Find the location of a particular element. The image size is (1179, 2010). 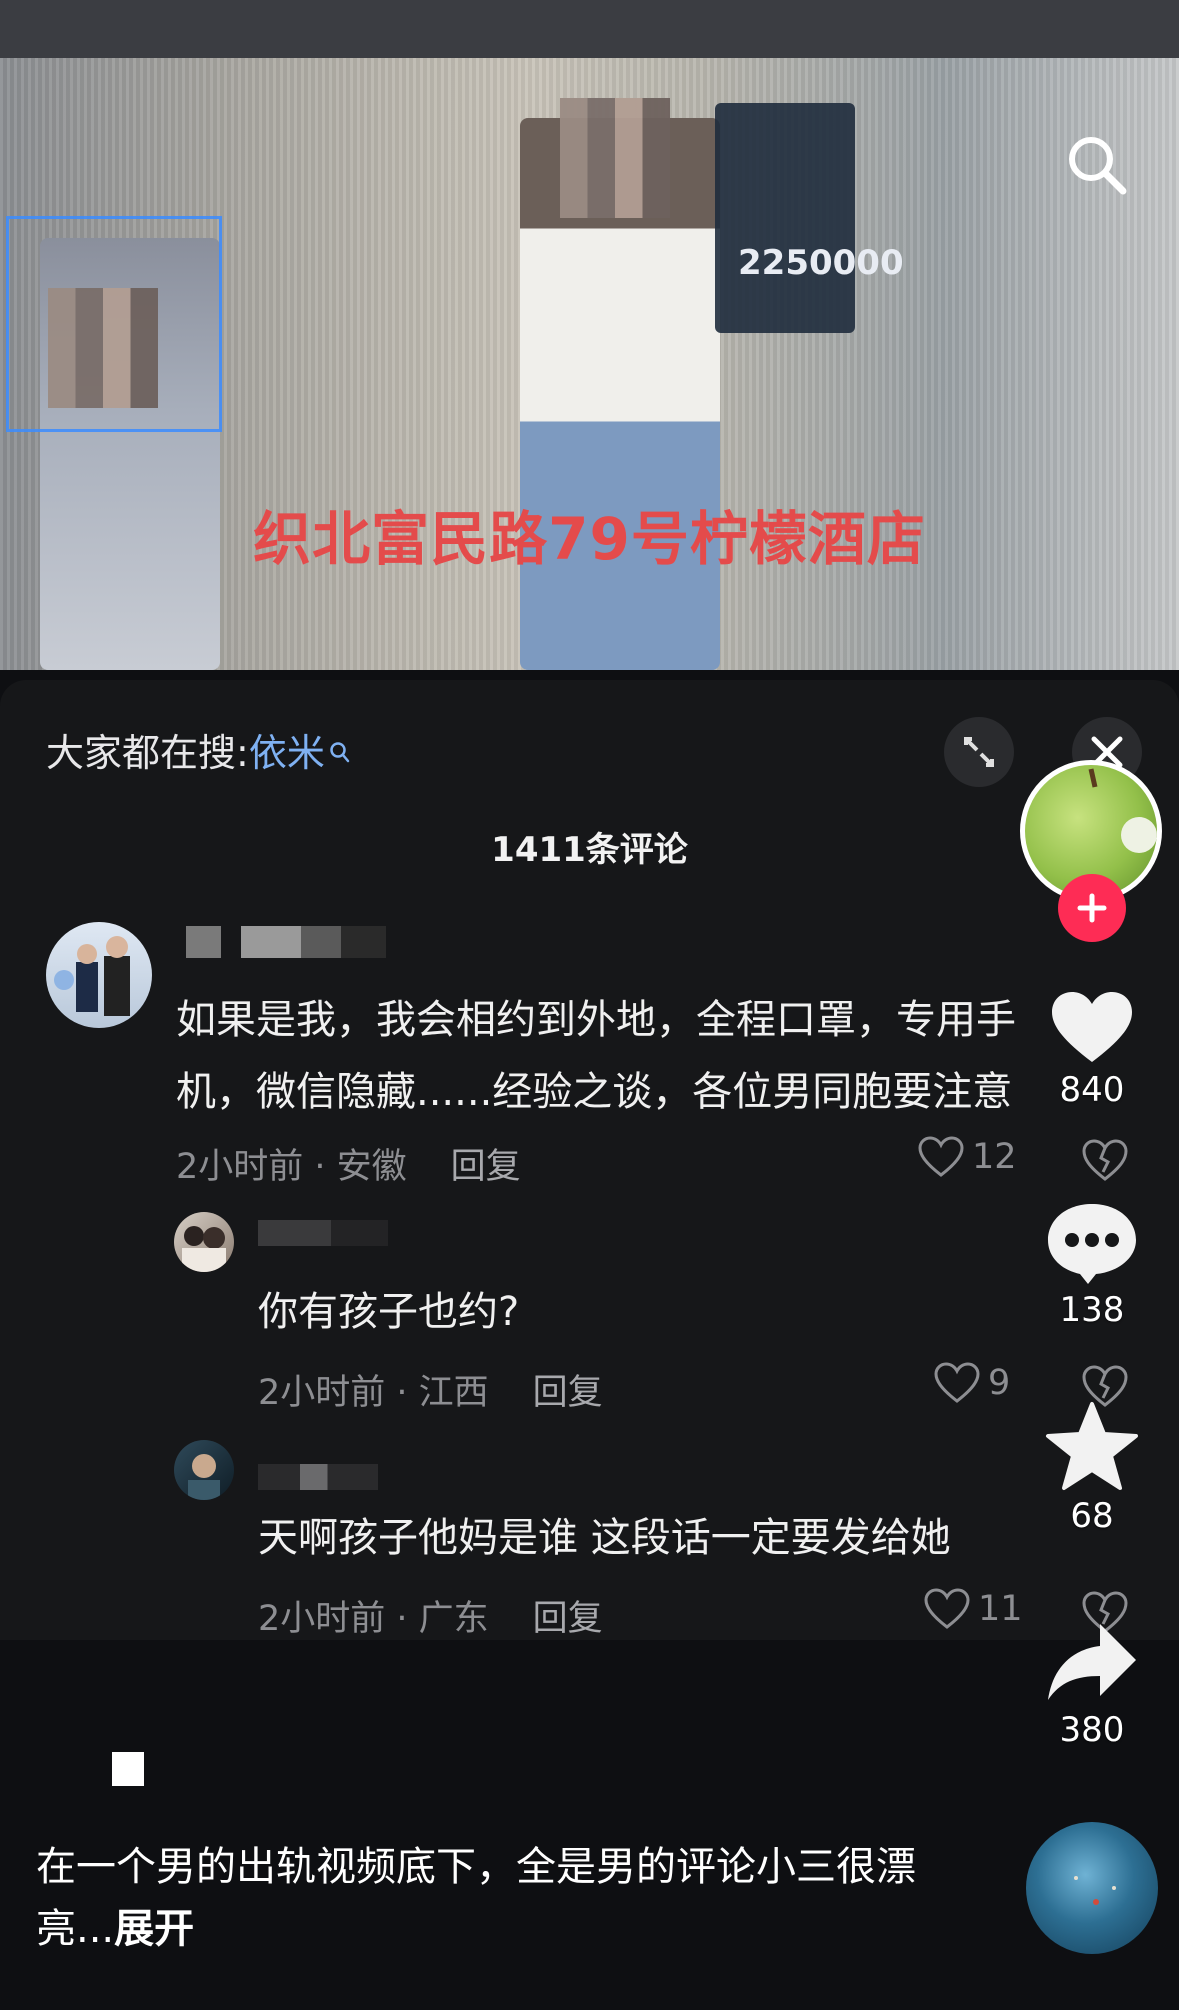

expand-icon is located at coordinates (979, 752).